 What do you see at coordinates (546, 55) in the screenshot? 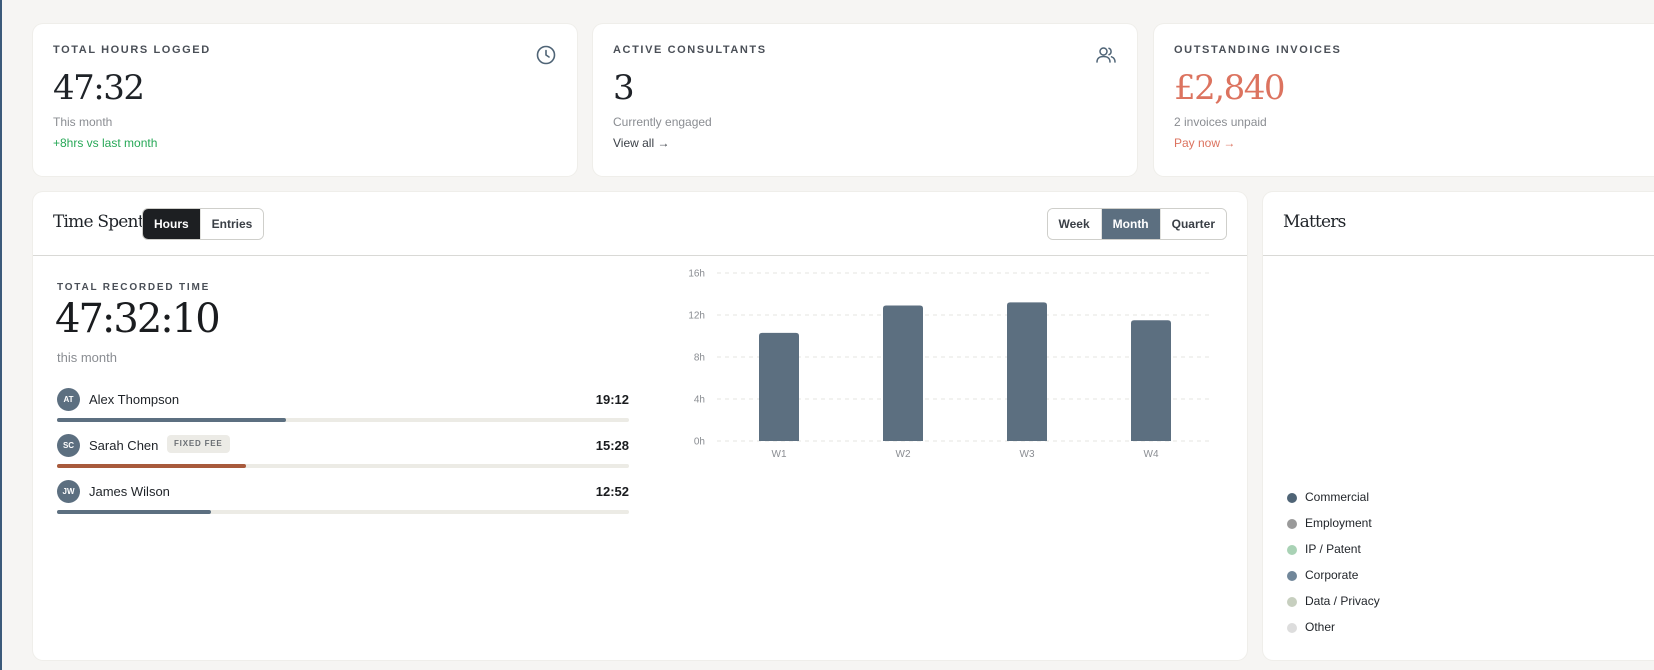
I see `clock-icon` at bounding box center [546, 55].